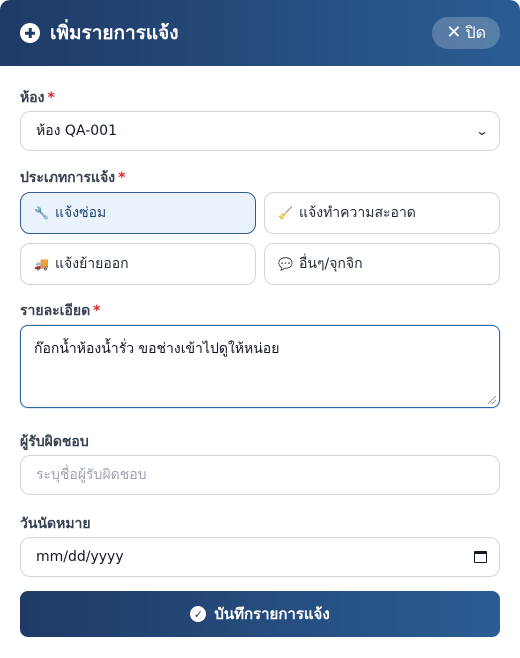 The height and width of the screenshot is (658, 520). I want to click on date-placeholder: mm/dd/yyyy, so click(80, 557).